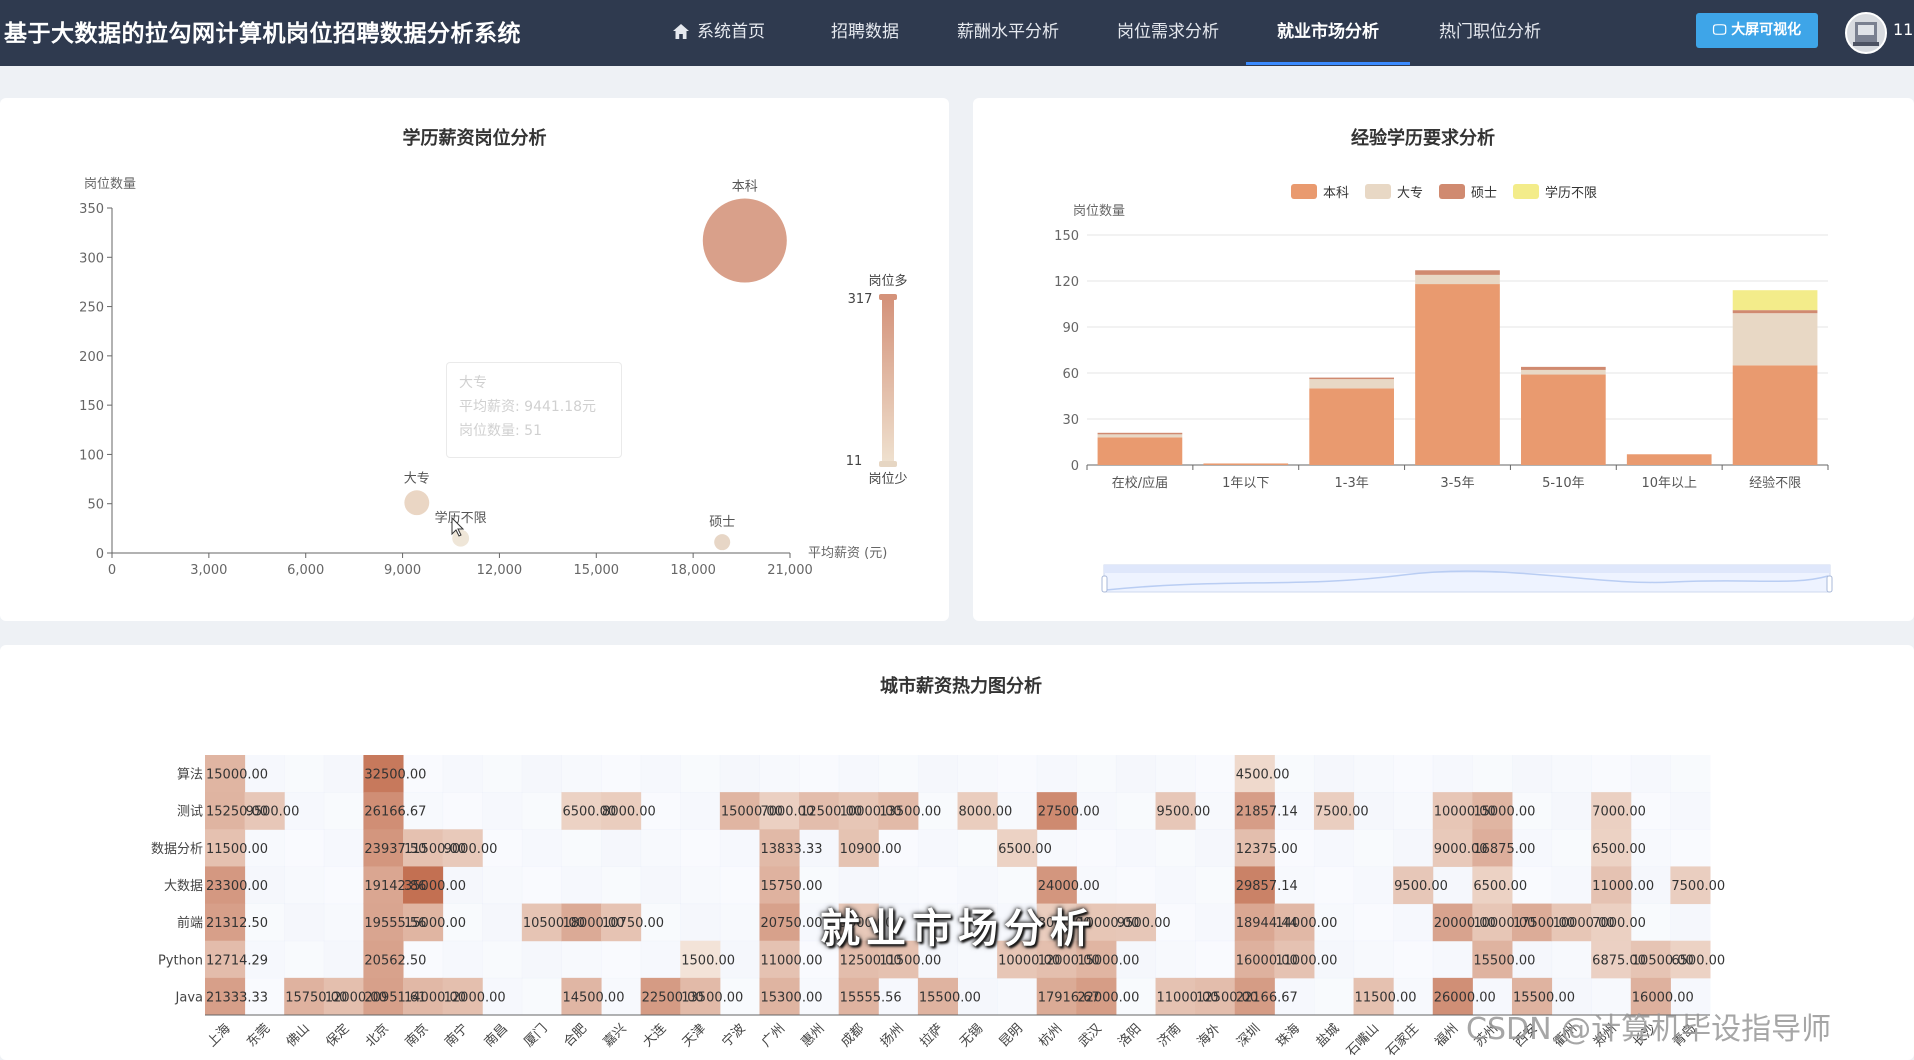  I want to click on column-label: 北京, so click(377, 1035).